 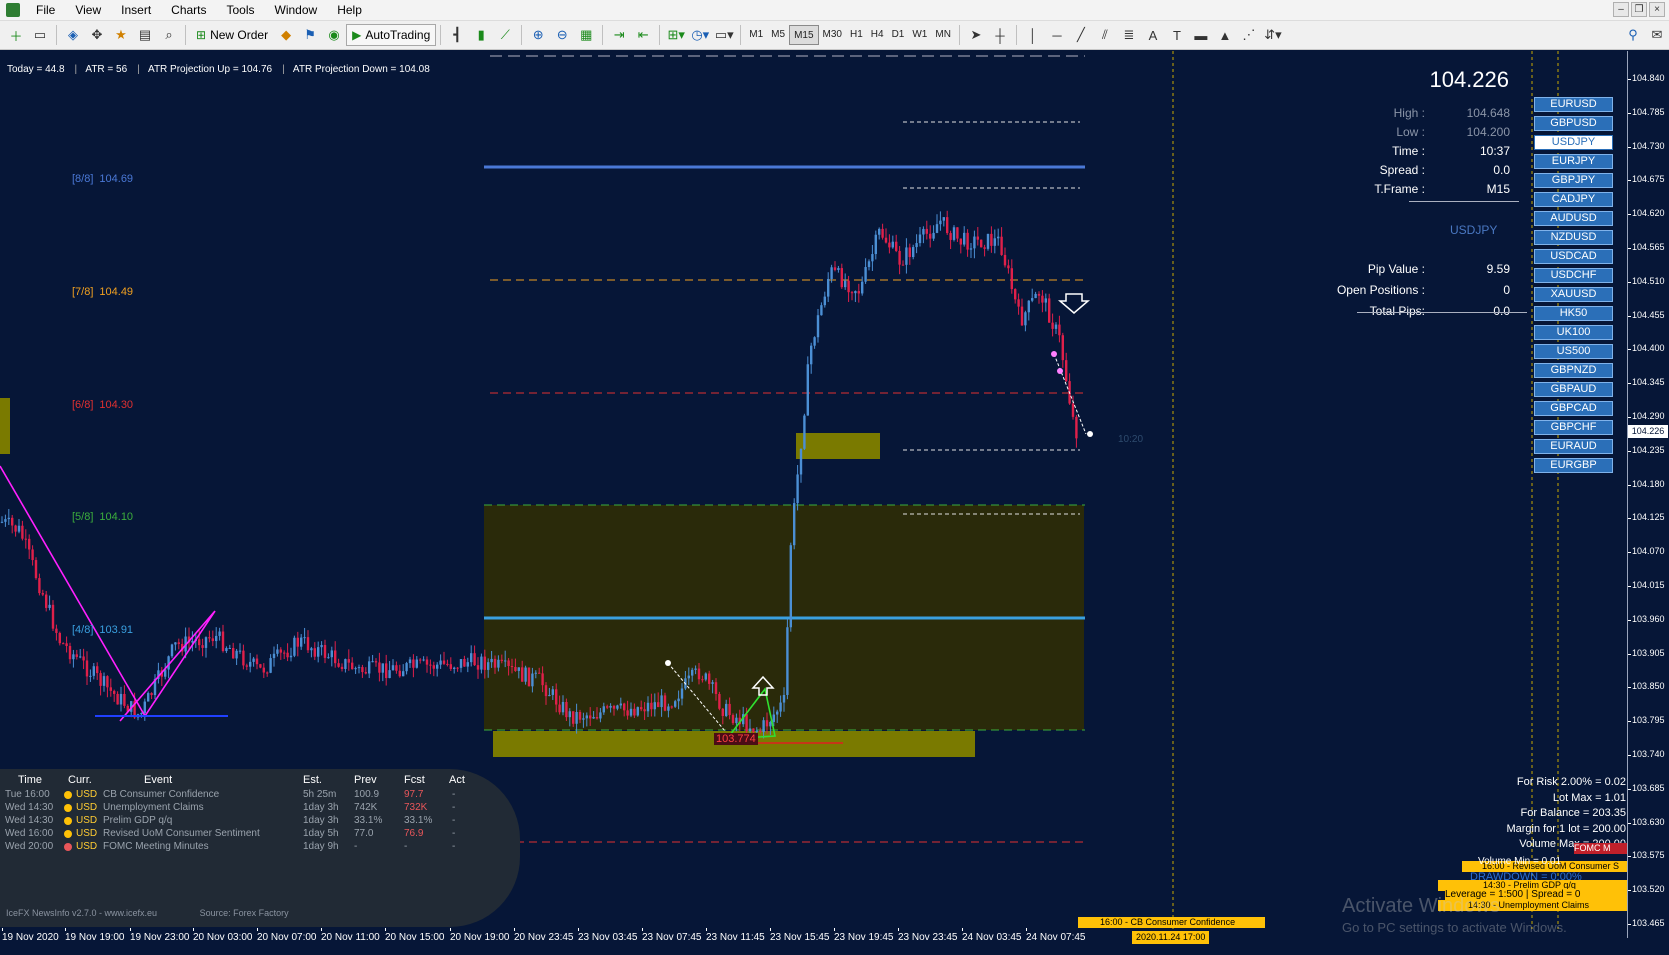 What do you see at coordinates (1105, 35) in the screenshot?
I see `channel-icon: ⫽` at bounding box center [1105, 35].